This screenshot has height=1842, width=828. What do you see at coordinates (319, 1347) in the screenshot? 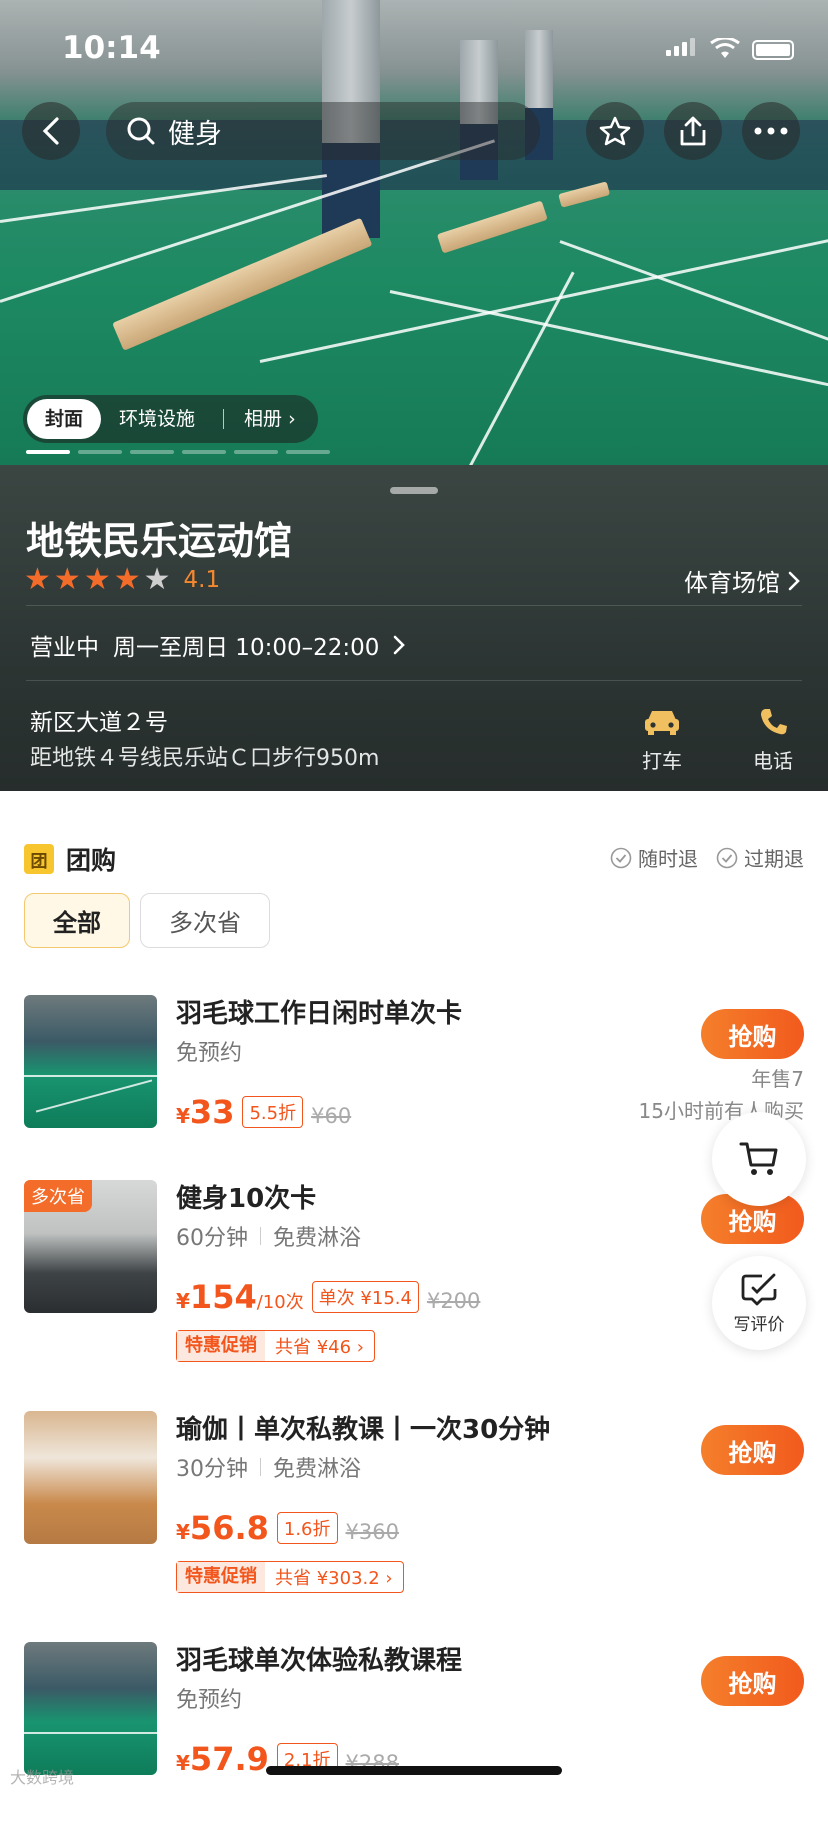
I see `promo-saving: 共省 ¥46 ›` at bounding box center [319, 1347].